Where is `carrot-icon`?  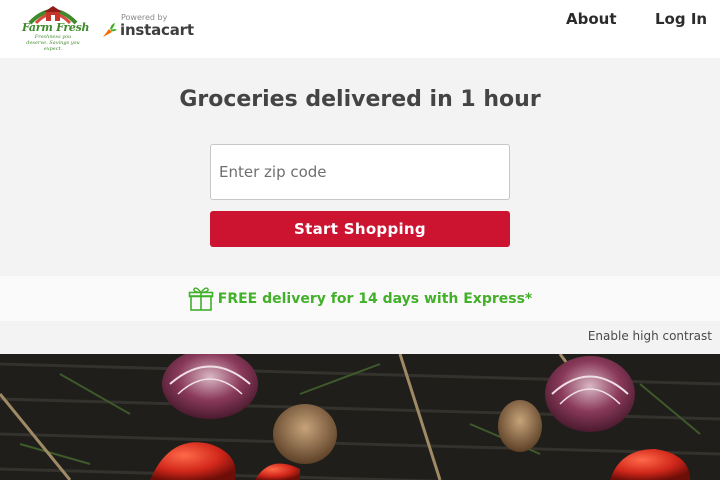 carrot-icon is located at coordinates (110, 29).